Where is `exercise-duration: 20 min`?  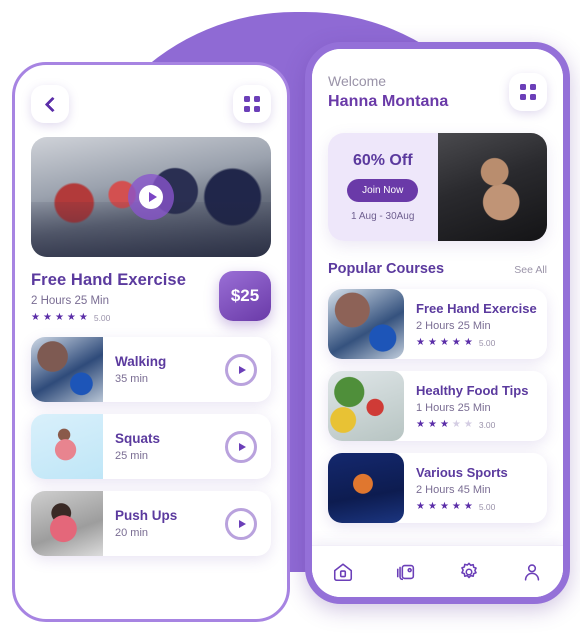 exercise-duration: 20 min is located at coordinates (132, 533).